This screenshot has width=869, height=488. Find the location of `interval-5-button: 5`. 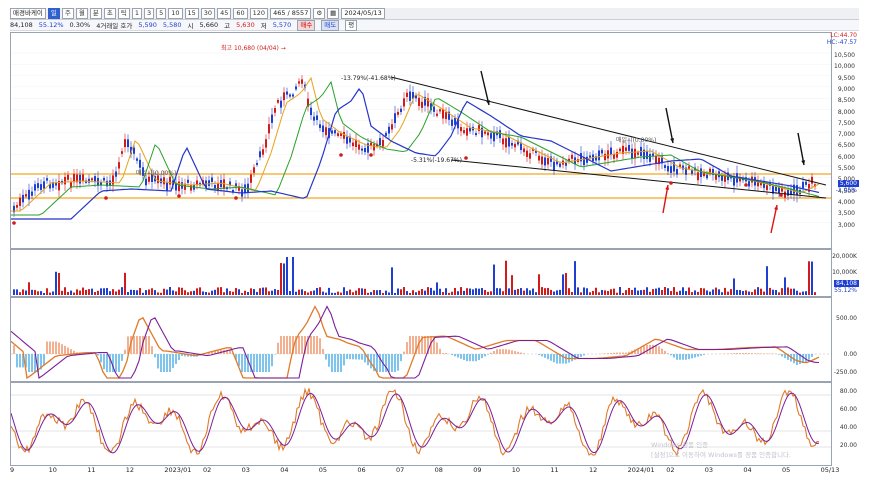

interval-5-button: 5 is located at coordinates (161, 13).